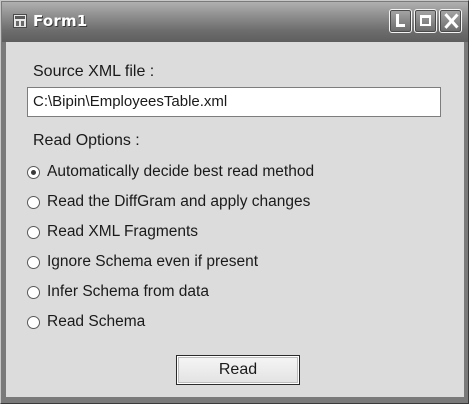 The width and height of the screenshot is (469, 404). I want to click on read-button: Read, so click(238, 370).